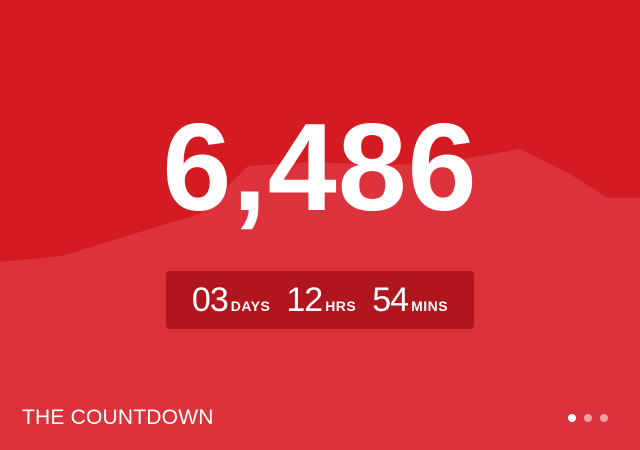 The width and height of the screenshot is (640, 450). I want to click on minutes-unit: 54 MINS, so click(410, 300).